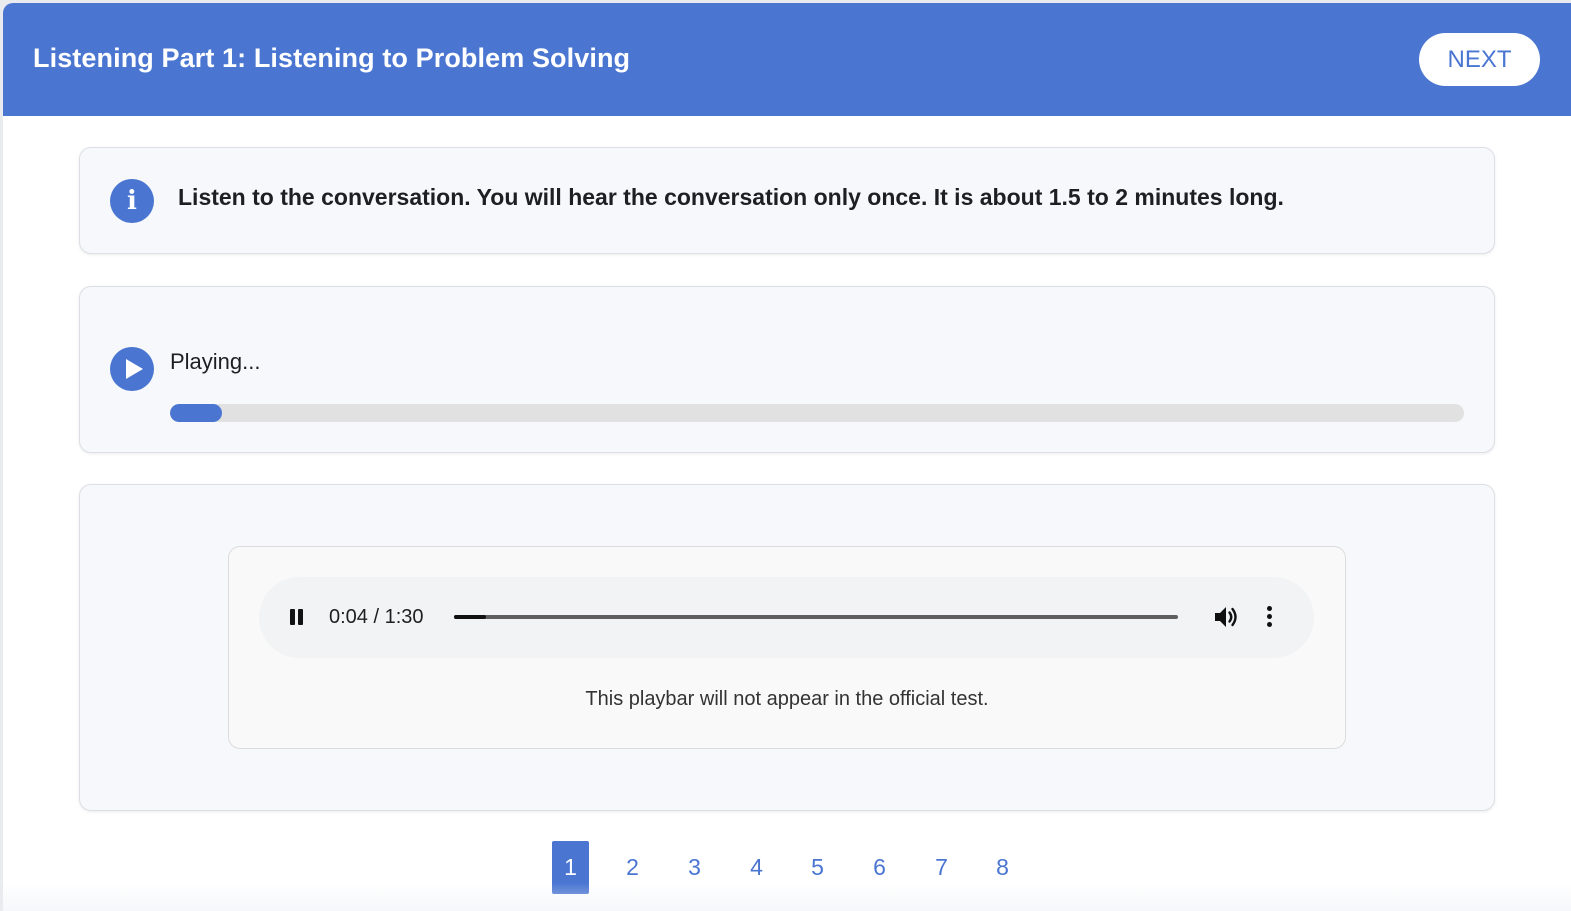 The image size is (1571, 911). What do you see at coordinates (297, 618) in the screenshot?
I see `pause-icon` at bounding box center [297, 618].